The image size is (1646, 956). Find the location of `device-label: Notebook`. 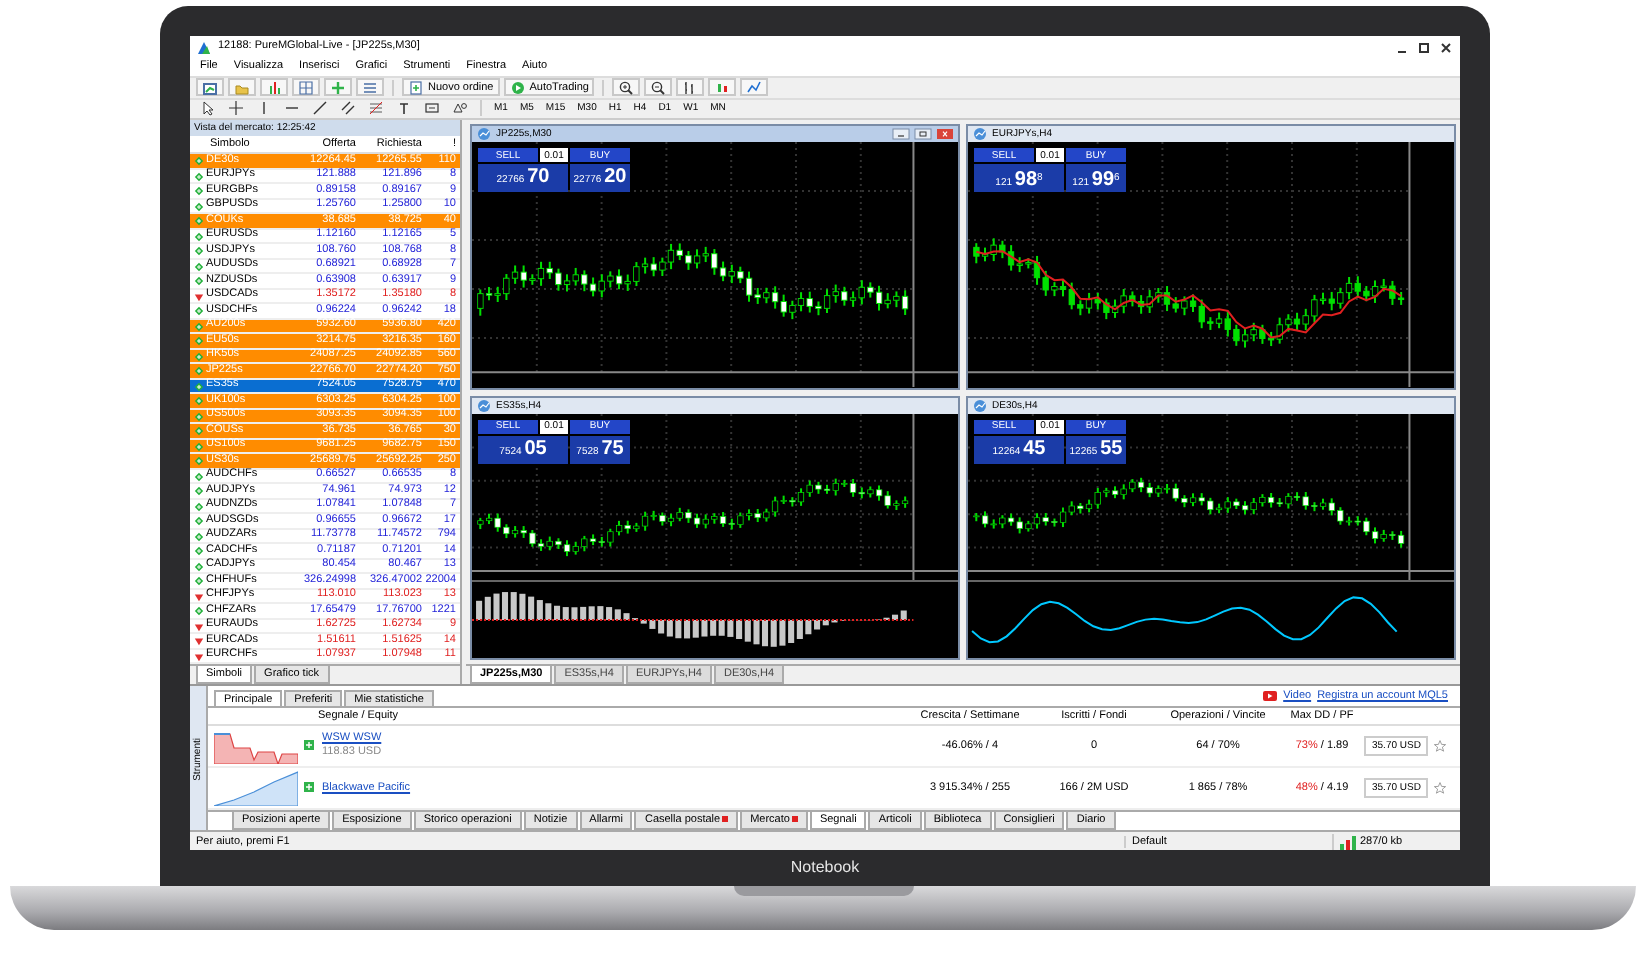

device-label: Notebook is located at coordinates (825, 868).